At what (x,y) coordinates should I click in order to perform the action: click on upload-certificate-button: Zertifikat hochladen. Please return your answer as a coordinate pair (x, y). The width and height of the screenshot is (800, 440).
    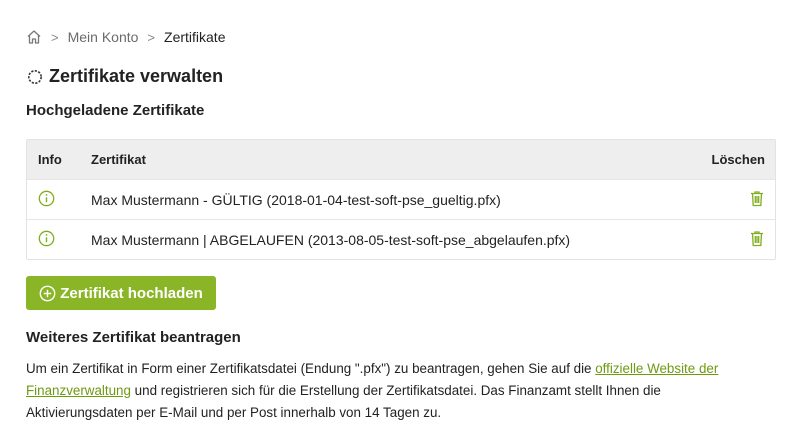
    Looking at the image, I should click on (121, 293).